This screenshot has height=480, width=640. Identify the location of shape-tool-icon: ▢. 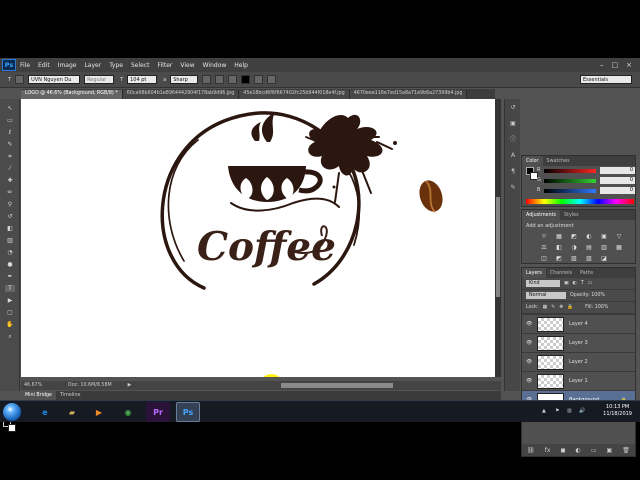
(10, 312).